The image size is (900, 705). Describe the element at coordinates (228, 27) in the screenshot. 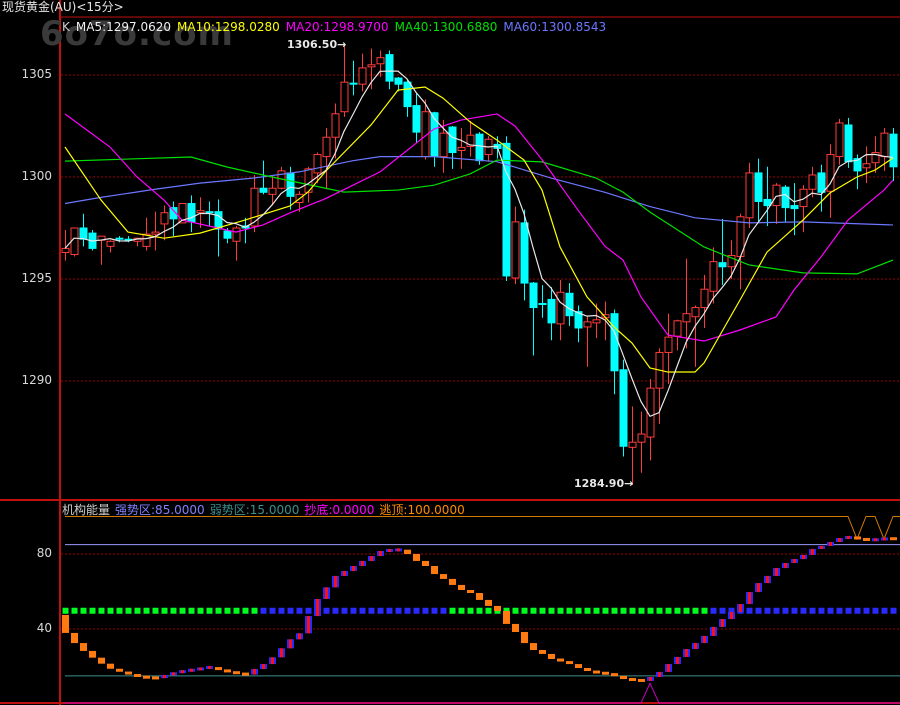

I see `legend-ma10: MA10:1298.0280` at that location.